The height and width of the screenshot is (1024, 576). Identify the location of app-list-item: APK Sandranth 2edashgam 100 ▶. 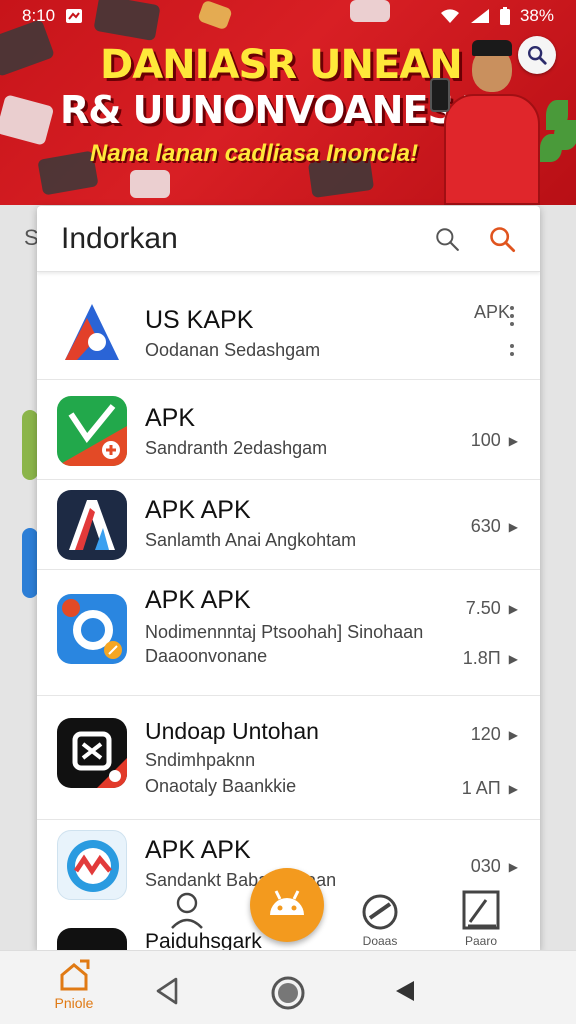
(288, 430).